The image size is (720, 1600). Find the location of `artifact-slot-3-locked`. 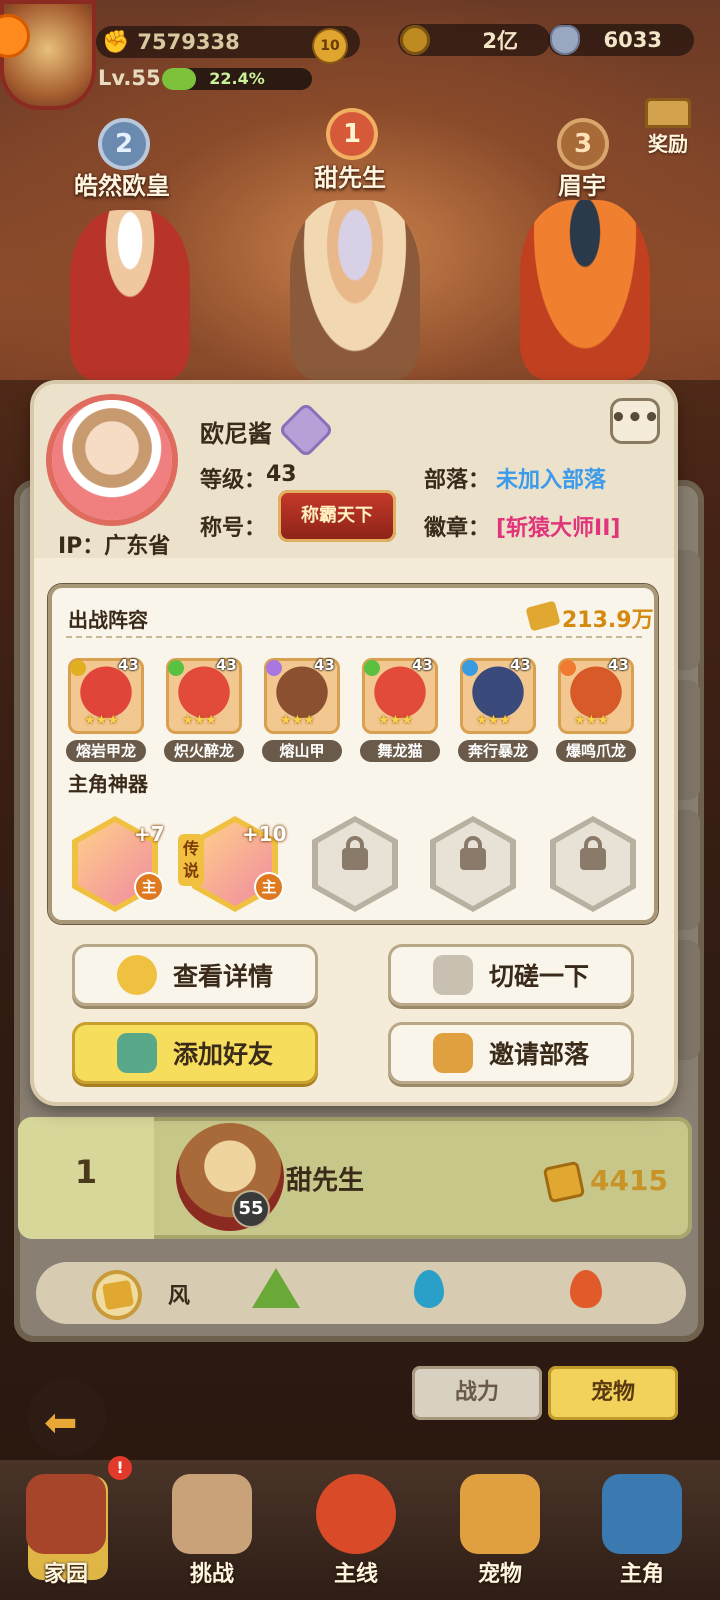

artifact-slot-3-locked is located at coordinates (355, 864).